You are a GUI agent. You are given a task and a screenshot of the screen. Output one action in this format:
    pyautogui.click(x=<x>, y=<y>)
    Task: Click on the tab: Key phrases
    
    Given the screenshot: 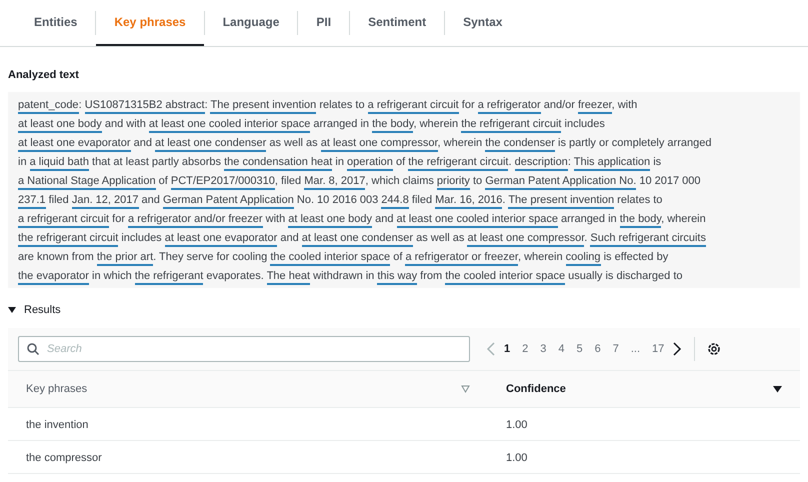 What is the action you would take?
    pyautogui.click(x=150, y=23)
    